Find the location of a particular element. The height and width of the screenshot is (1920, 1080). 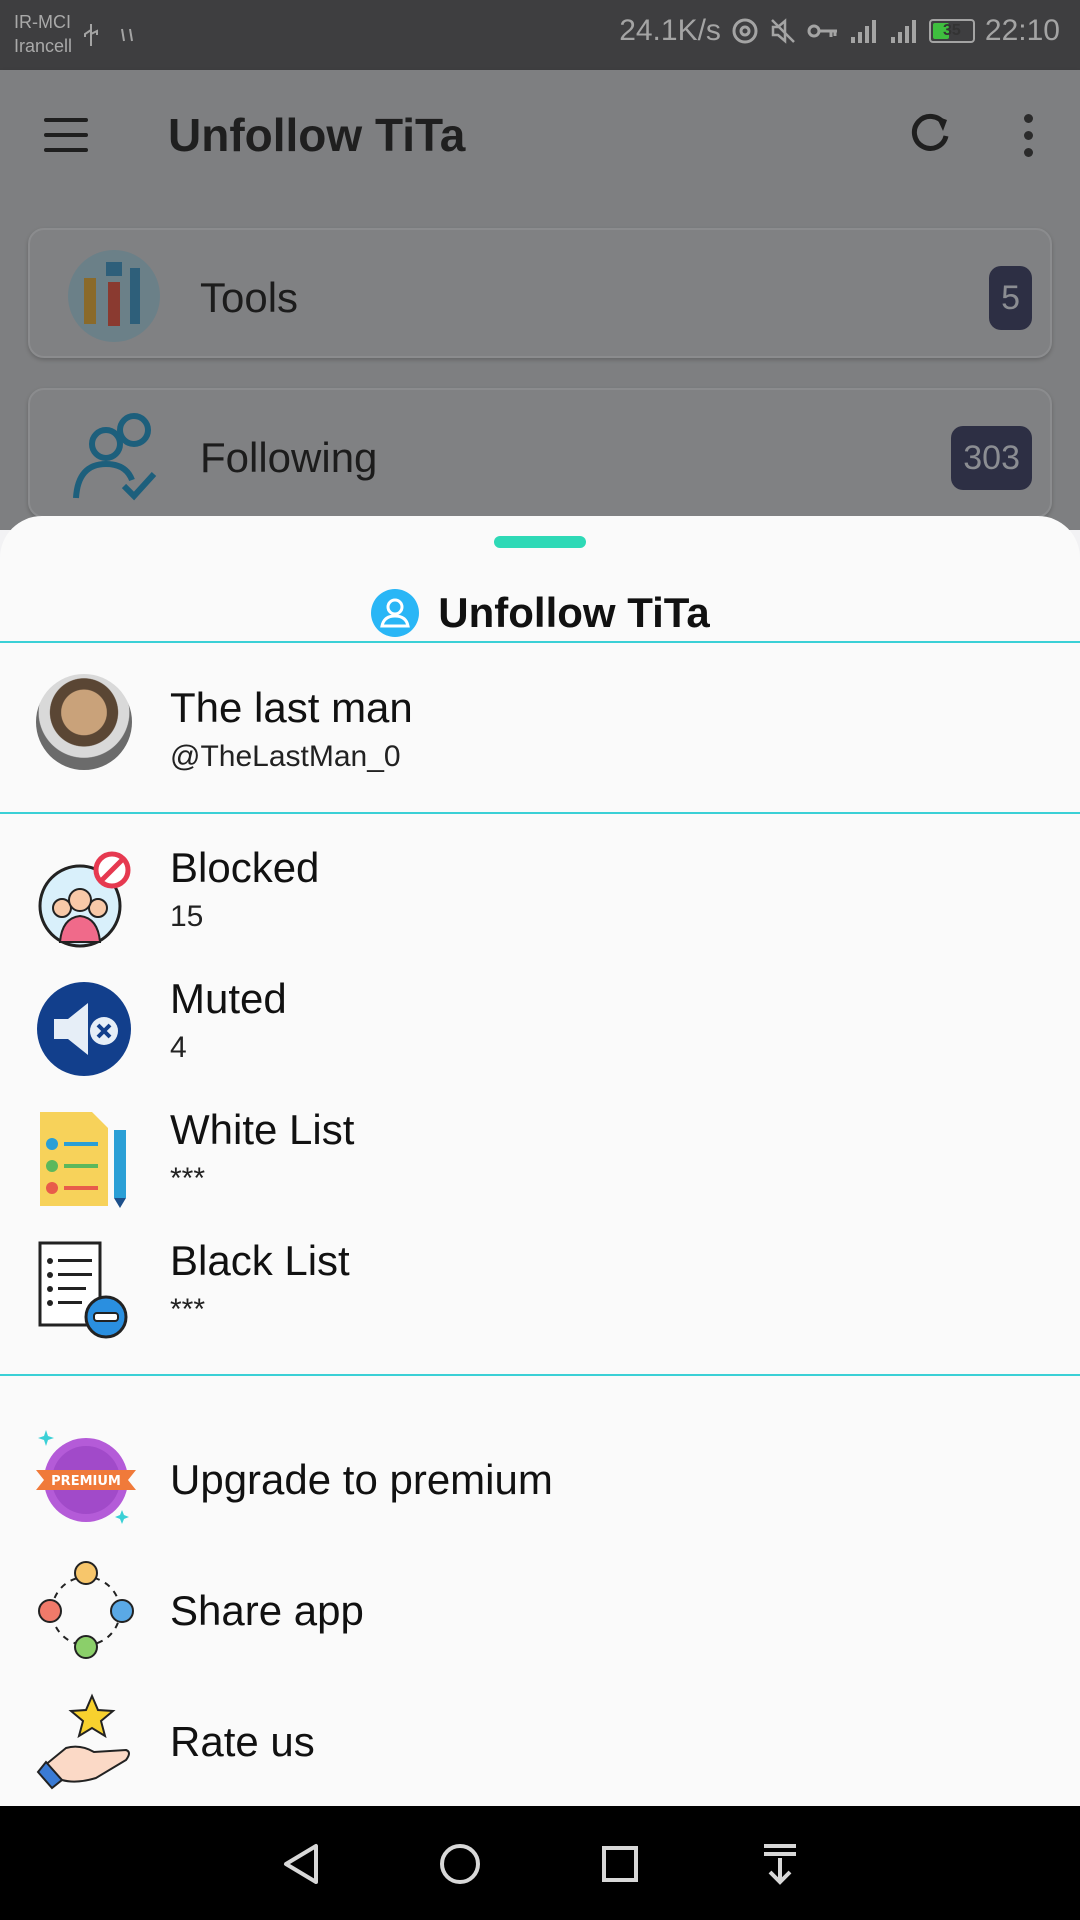

tools-card: Tools 5 is located at coordinates (540, 293).